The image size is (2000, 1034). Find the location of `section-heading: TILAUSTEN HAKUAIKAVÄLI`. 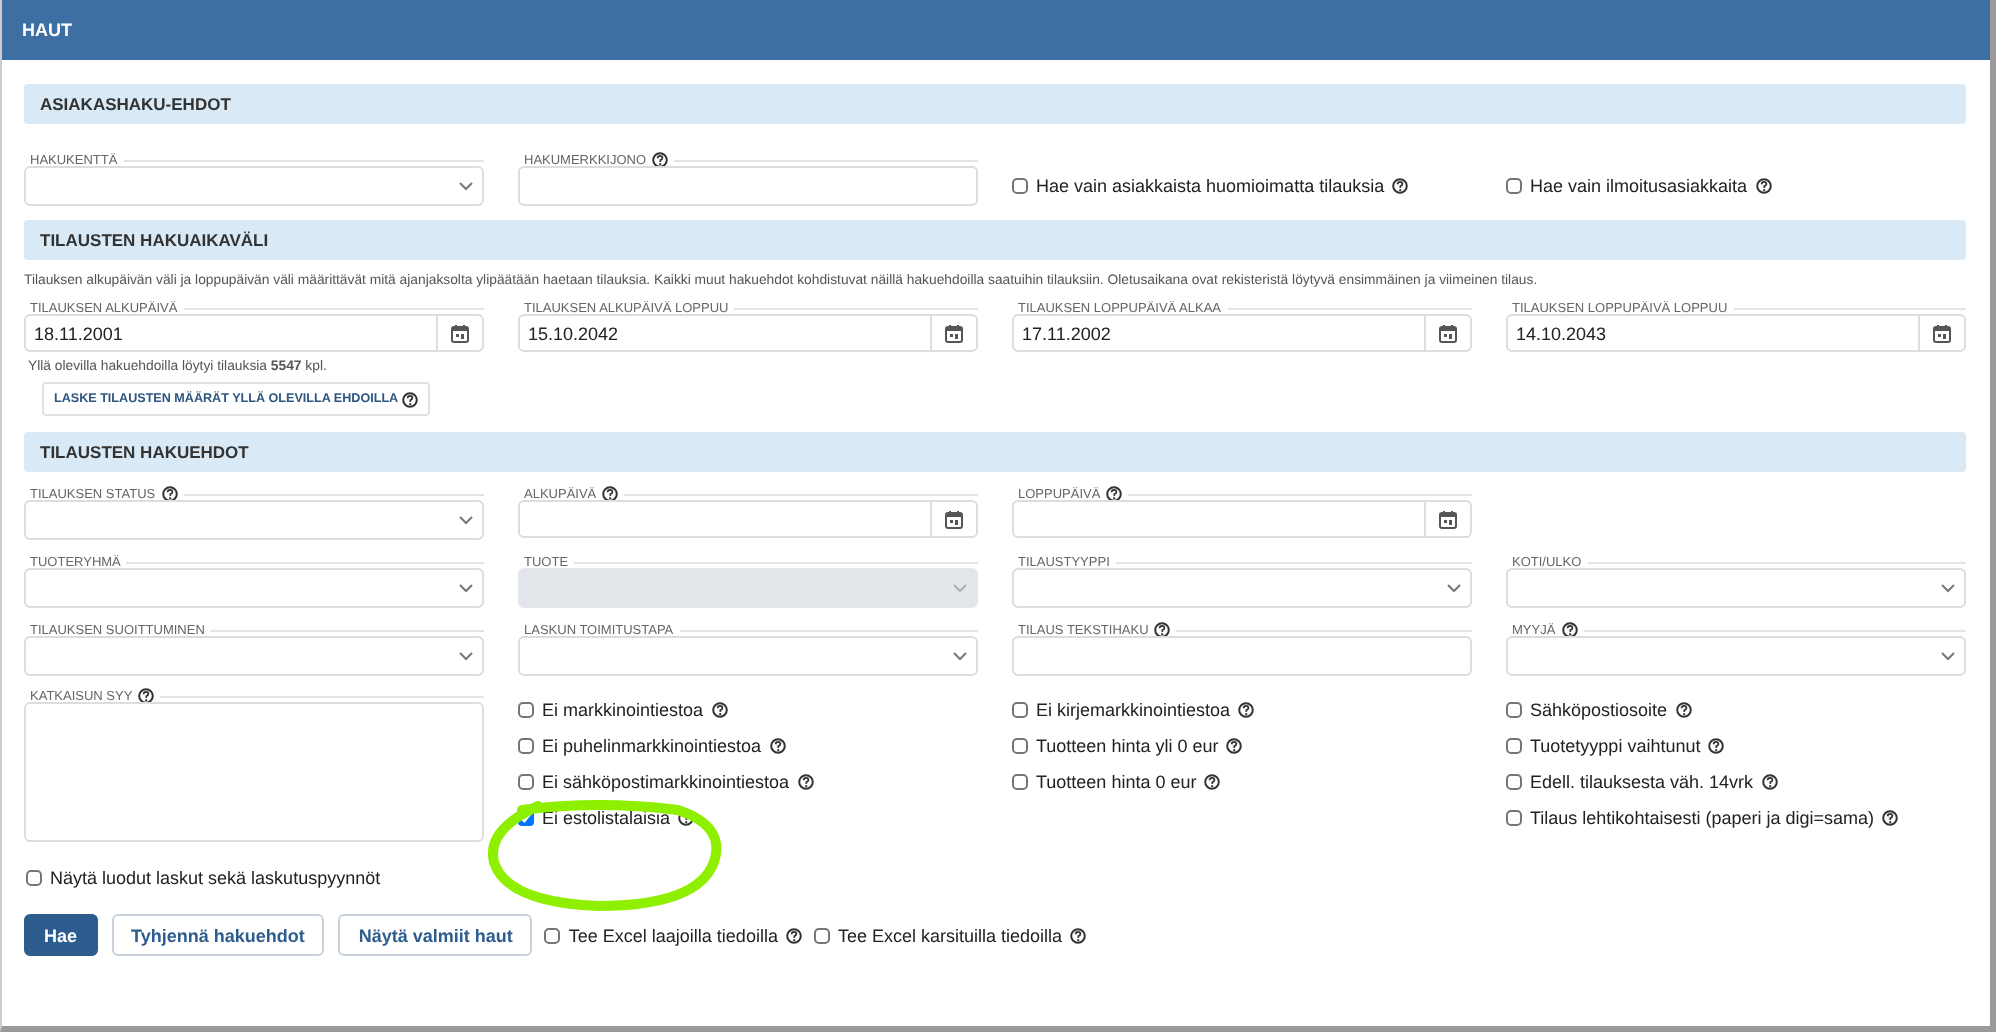

section-heading: TILAUSTEN HAKUAIKAVÄLI is located at coordinates (995, 240).